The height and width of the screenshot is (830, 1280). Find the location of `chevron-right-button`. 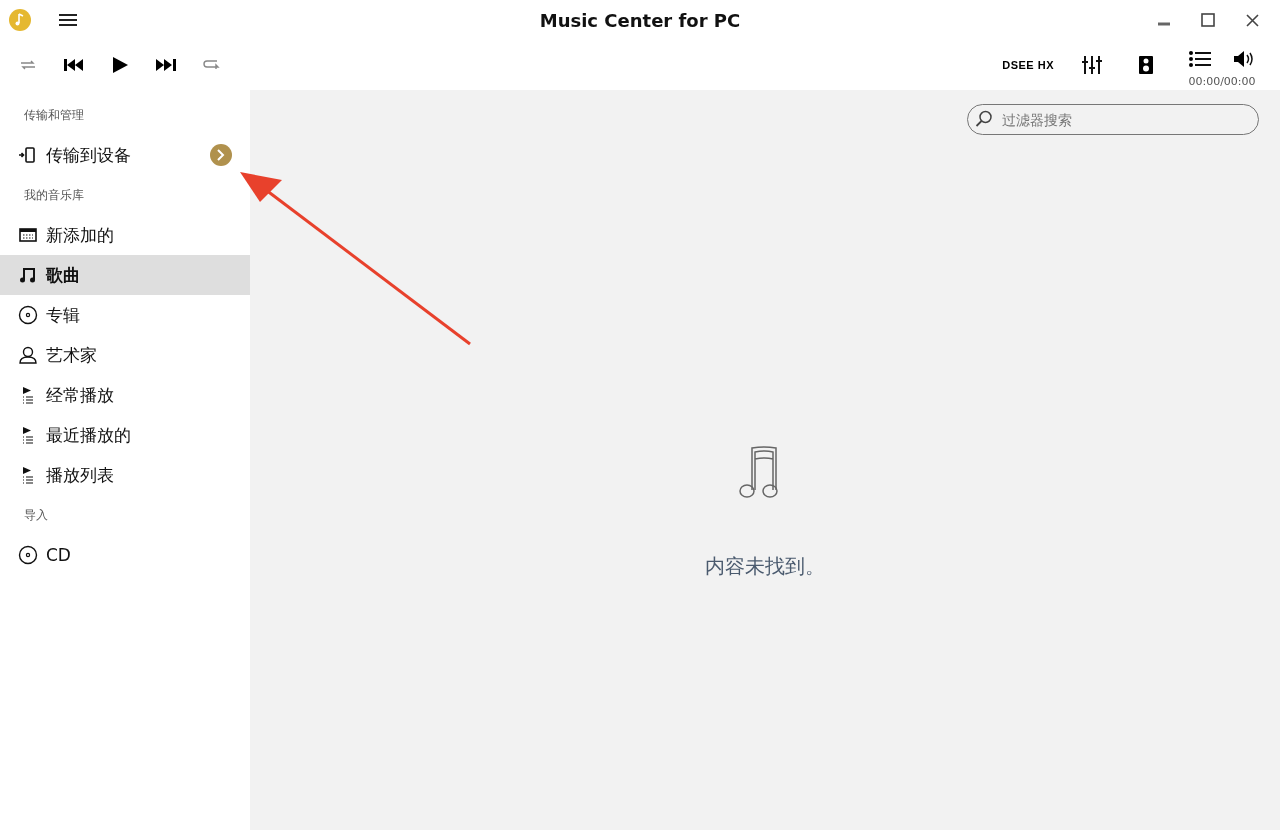

chevron-right-button is located at coordinates (221, 155).